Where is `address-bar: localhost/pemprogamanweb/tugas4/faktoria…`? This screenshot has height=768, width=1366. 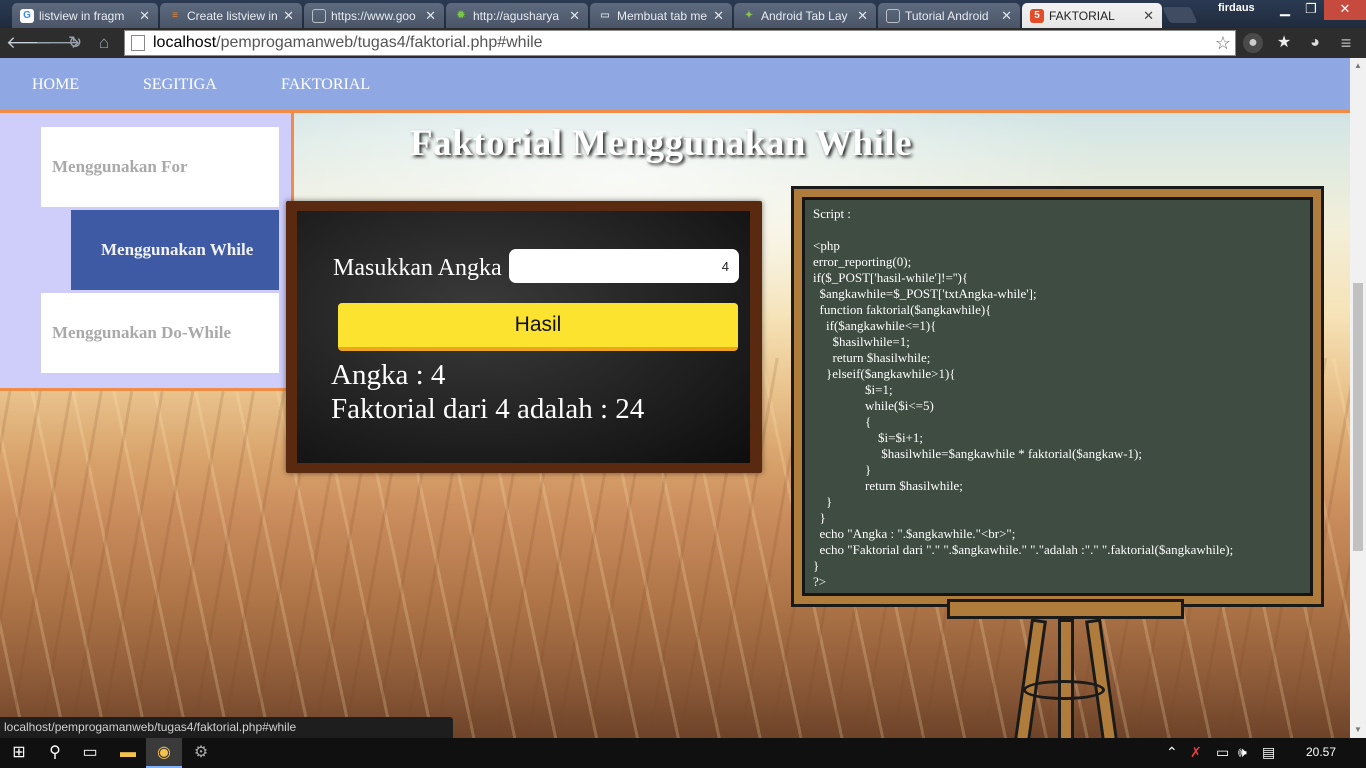
address-bar: localhost/pemprogamanweb/tugas4/faktoria… is located at coordinates (680, 43).